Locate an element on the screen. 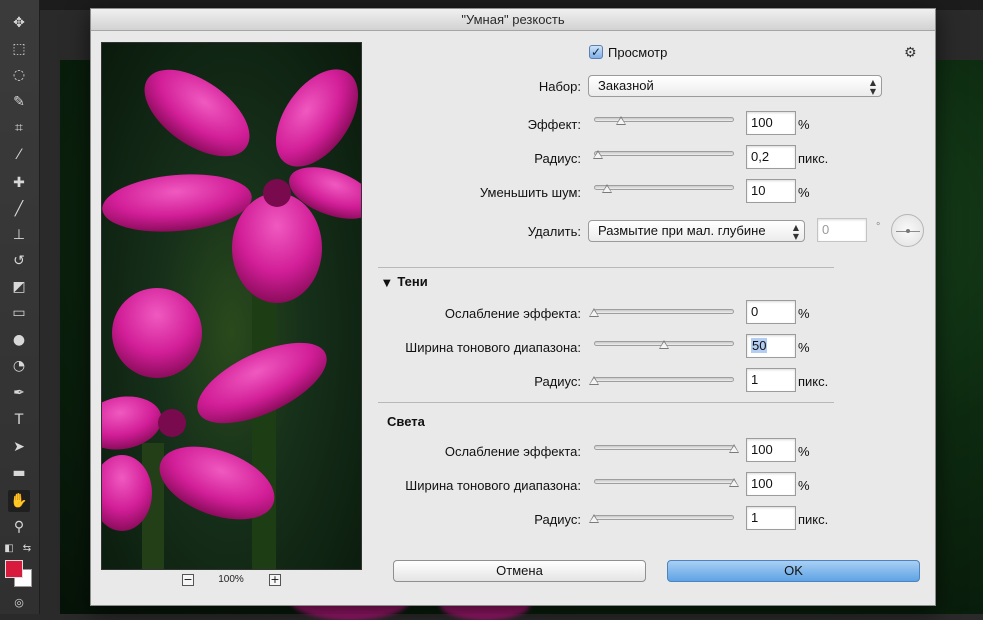 The image size is (983, 620). highlights-tonal-width-unit: % is located at coordinates (804, 485).